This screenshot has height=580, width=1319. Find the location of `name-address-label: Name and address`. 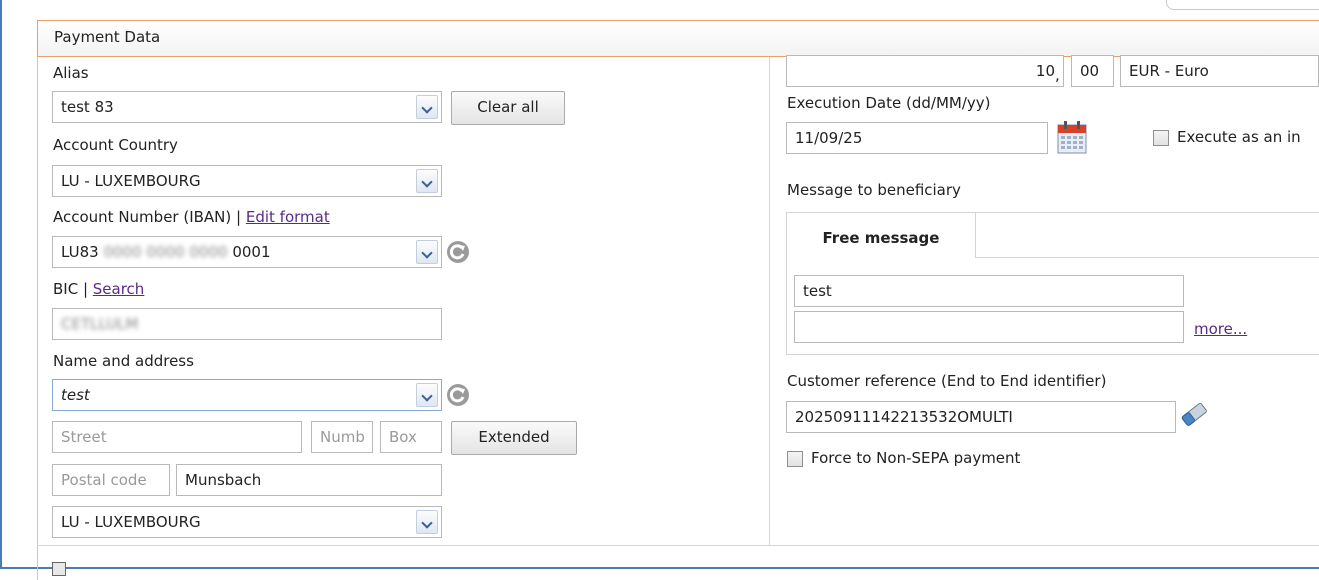

name-address-label: Name and address is located at coordinates (123, 361).